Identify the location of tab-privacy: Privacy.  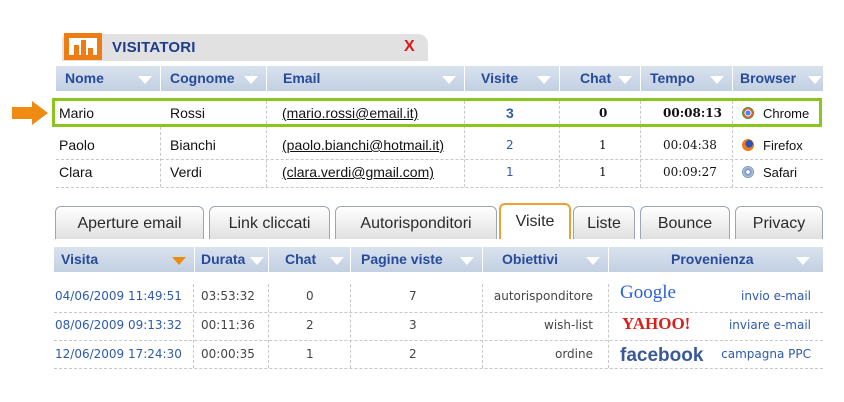
(779, 222).